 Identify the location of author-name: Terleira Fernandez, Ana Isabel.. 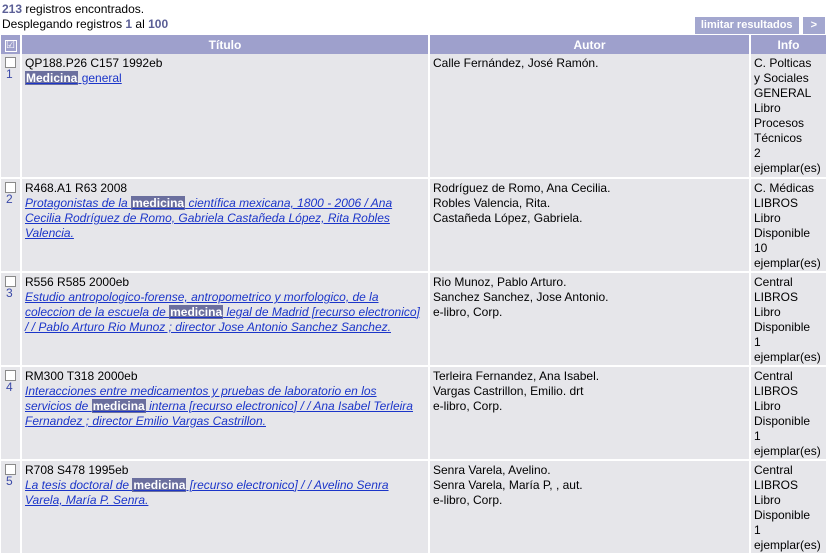
(516, 376).